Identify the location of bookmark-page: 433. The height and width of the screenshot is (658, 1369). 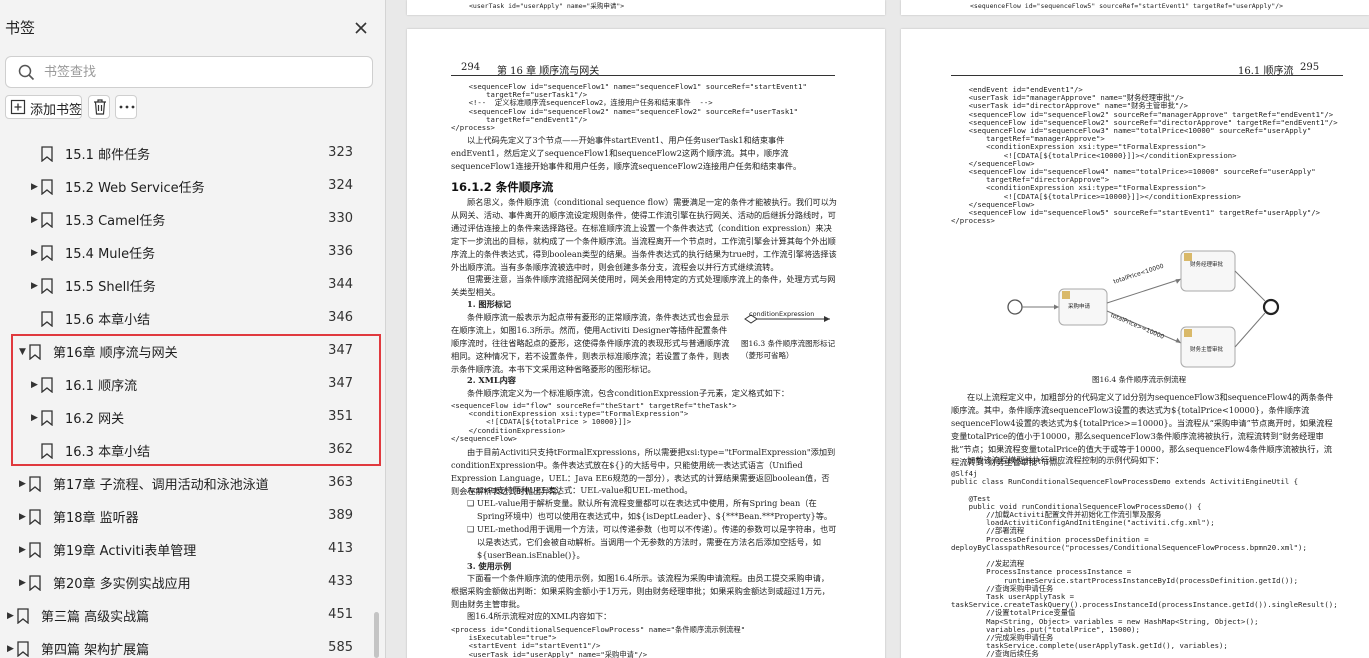
(340, 581).